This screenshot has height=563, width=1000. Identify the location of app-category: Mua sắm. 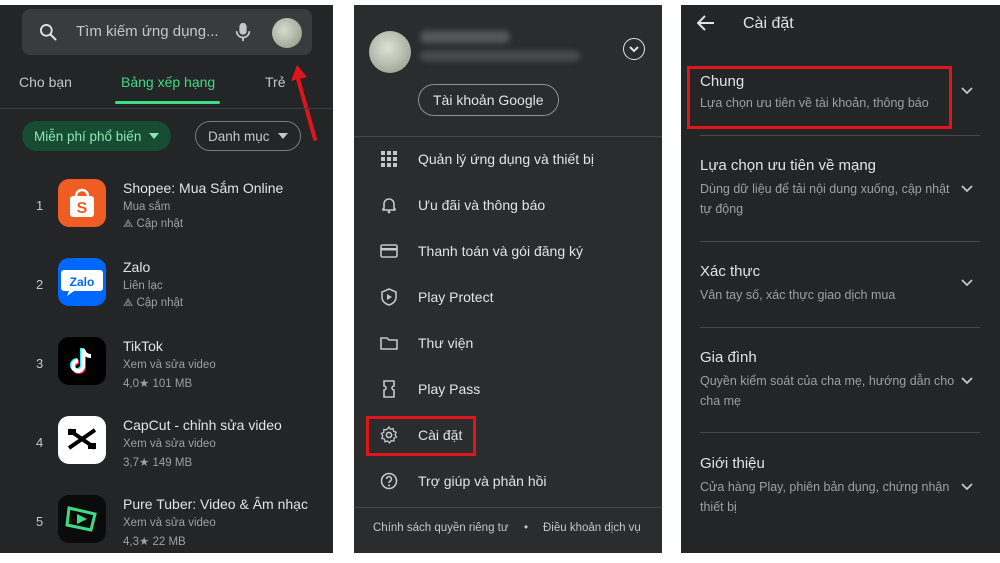
(147, 207).